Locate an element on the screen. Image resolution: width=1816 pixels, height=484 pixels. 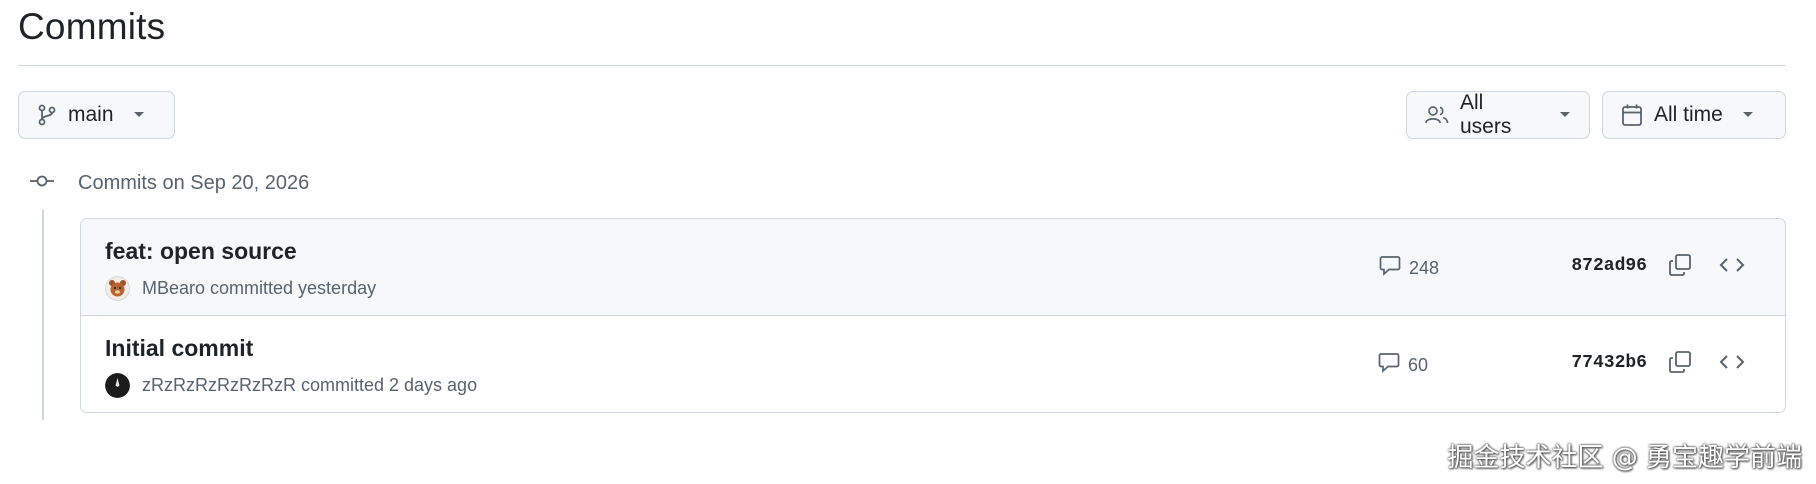
calendar-icon is located at coordinates (1632, 115).